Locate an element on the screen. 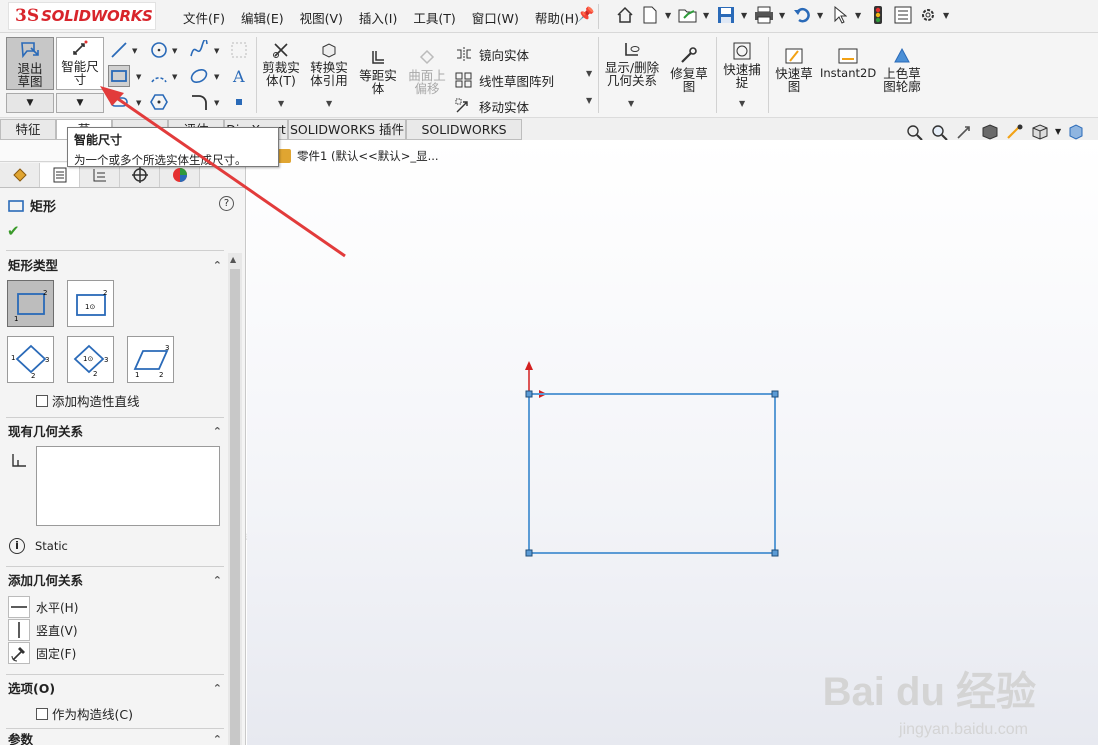 The width and height of the screenshot is (1098, 745). open-folder-icon is located at coordinates (688, 15).